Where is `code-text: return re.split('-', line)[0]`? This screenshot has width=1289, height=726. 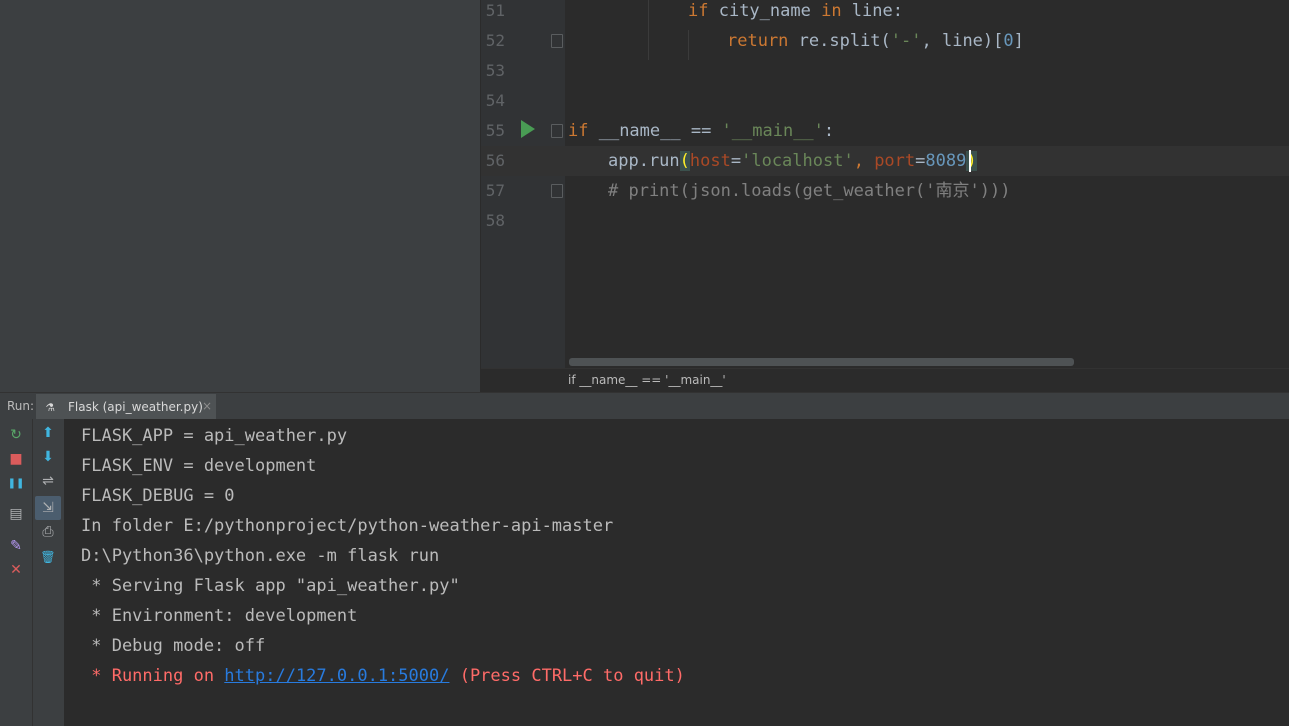
code-text: return re.split('-', line)[0] is located at coordinates (875, 41).